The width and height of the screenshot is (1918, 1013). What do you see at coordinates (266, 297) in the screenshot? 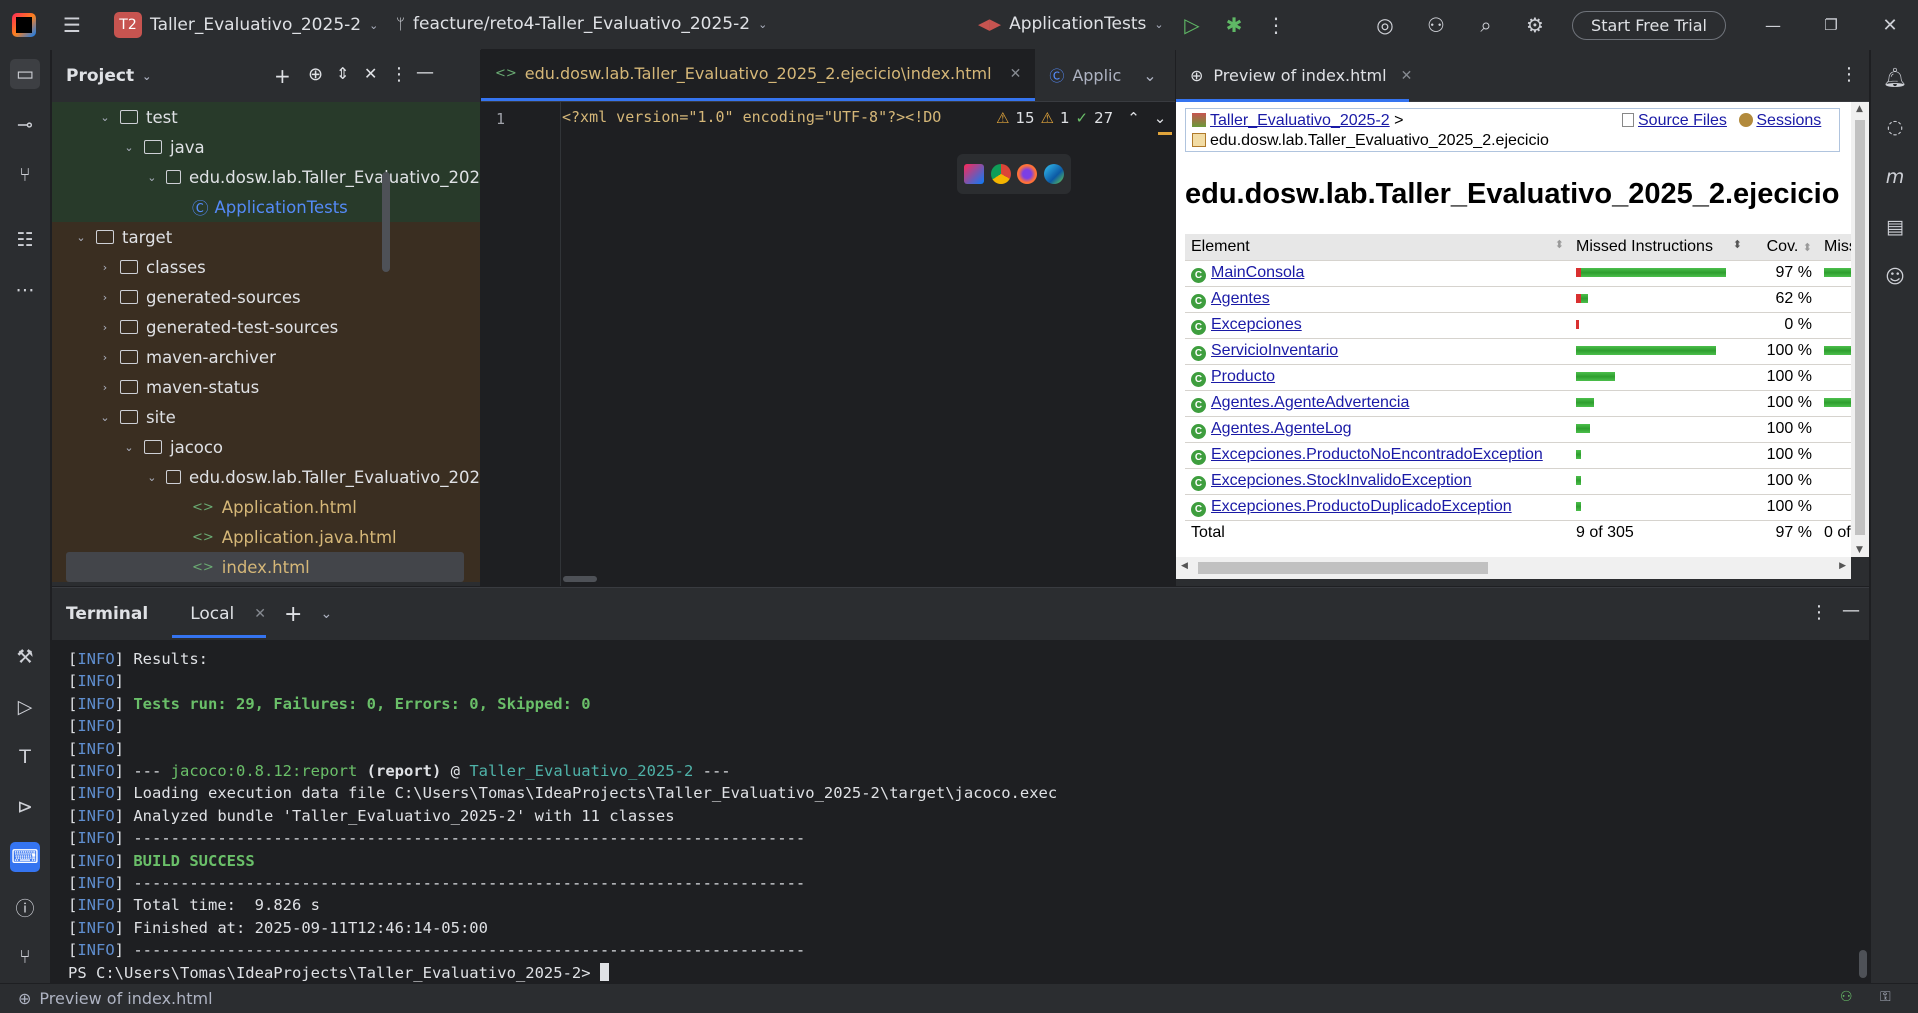
I see `tree-item: › generated-sources` at bounding box center [266, 297].